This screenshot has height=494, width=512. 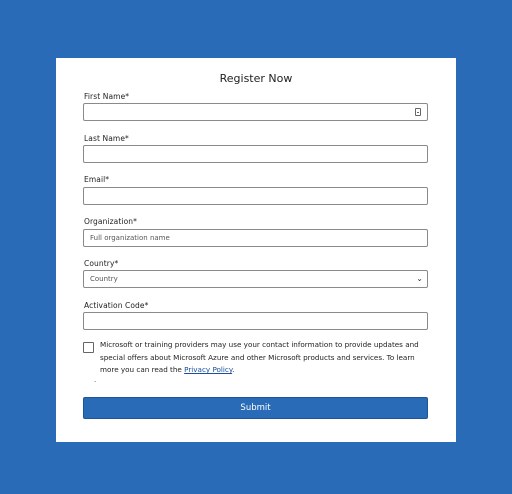 I want to click on first-name-label: First Name*, so click(x=107, y=96).